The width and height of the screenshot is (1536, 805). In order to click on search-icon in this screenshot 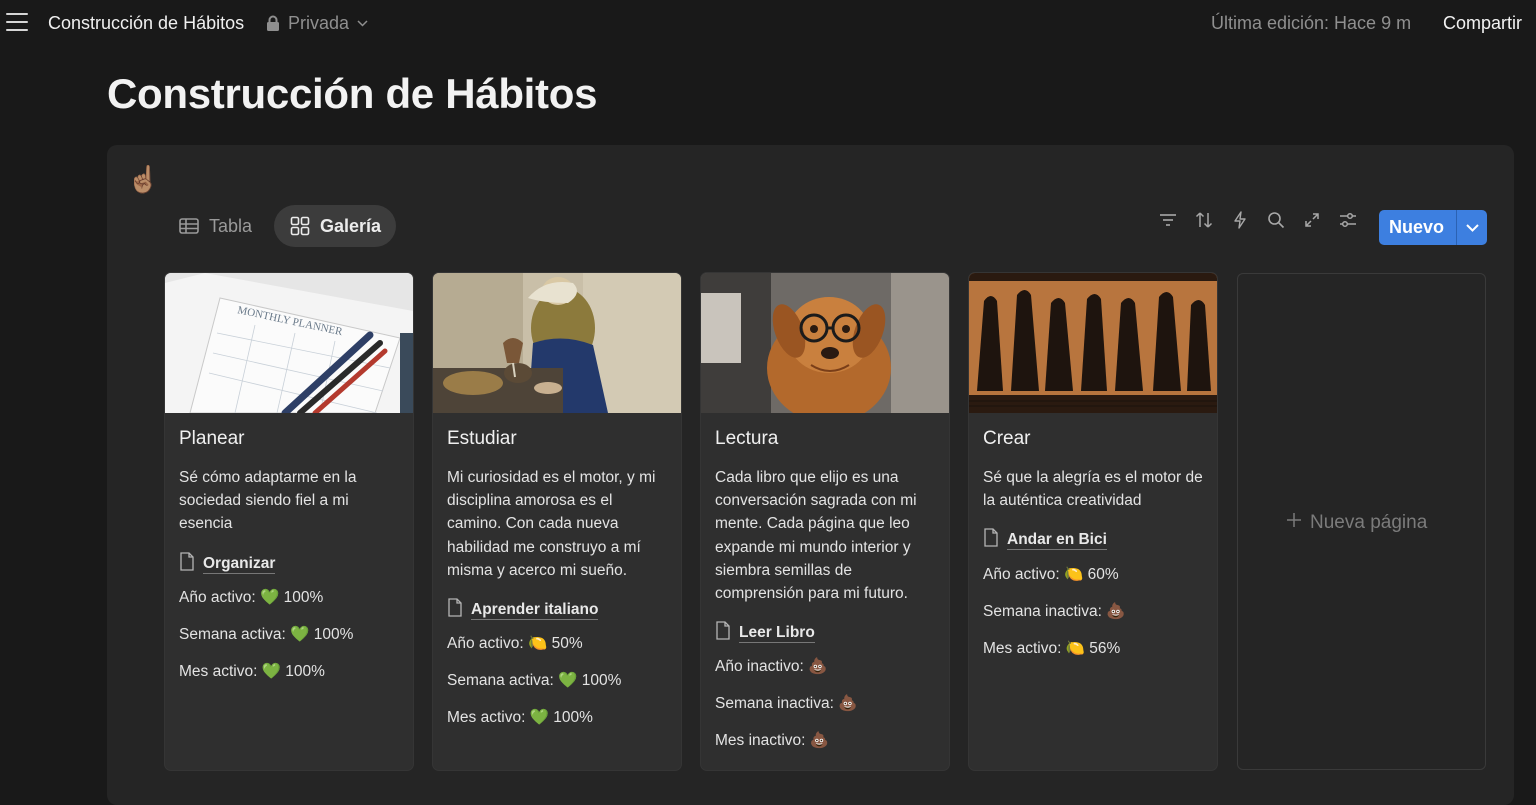, I will do `click(1276, 220)`.